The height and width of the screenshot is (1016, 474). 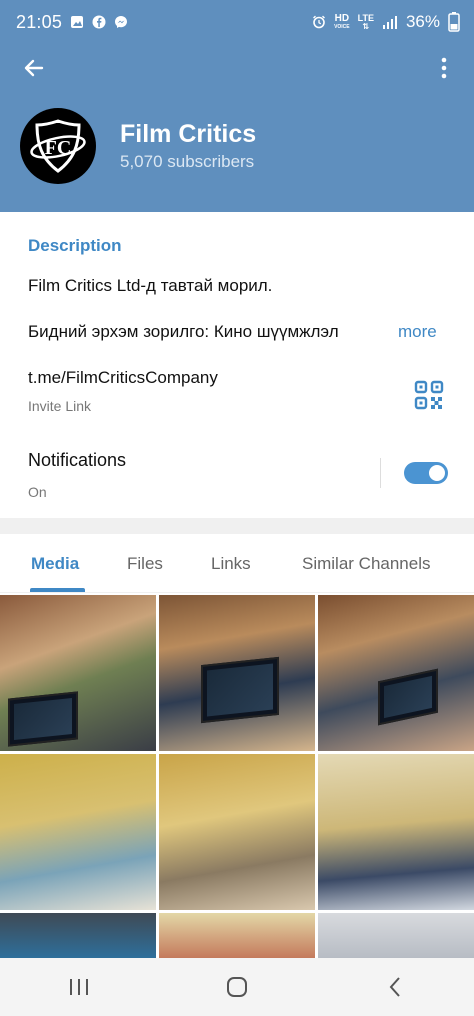 I want to click on tab-similar-channels: Similar Channels, so click(x=366, y=564).